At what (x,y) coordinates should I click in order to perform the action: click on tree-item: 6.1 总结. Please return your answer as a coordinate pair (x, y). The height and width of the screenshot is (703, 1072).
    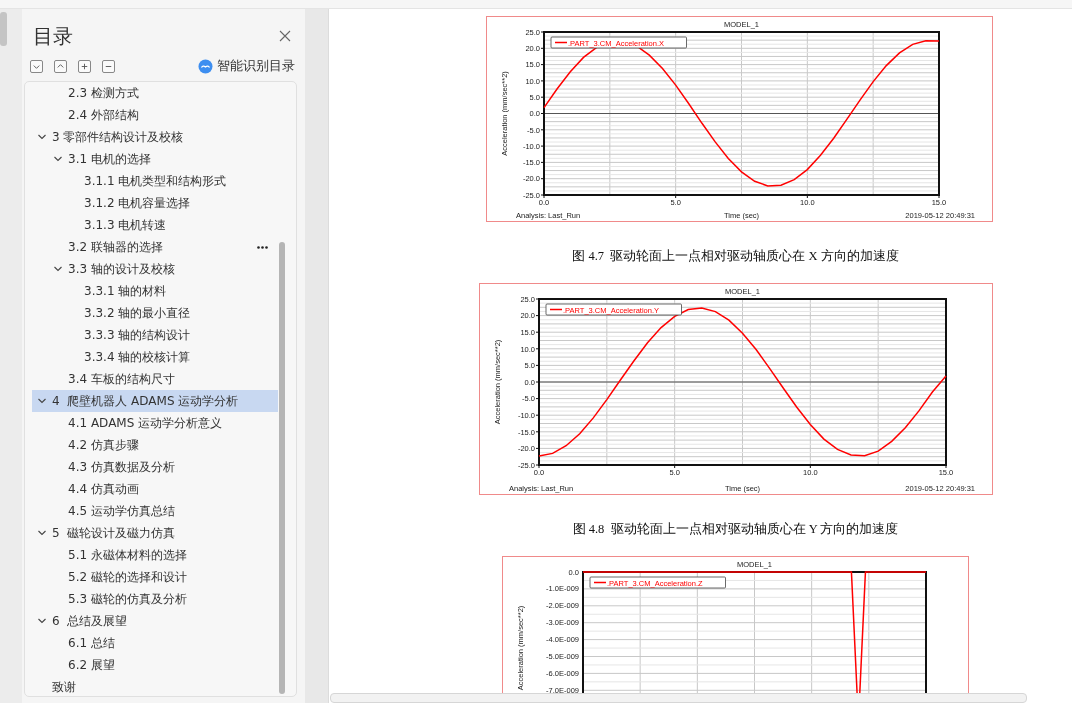
    Looking at the image, I should click on (155, 643).